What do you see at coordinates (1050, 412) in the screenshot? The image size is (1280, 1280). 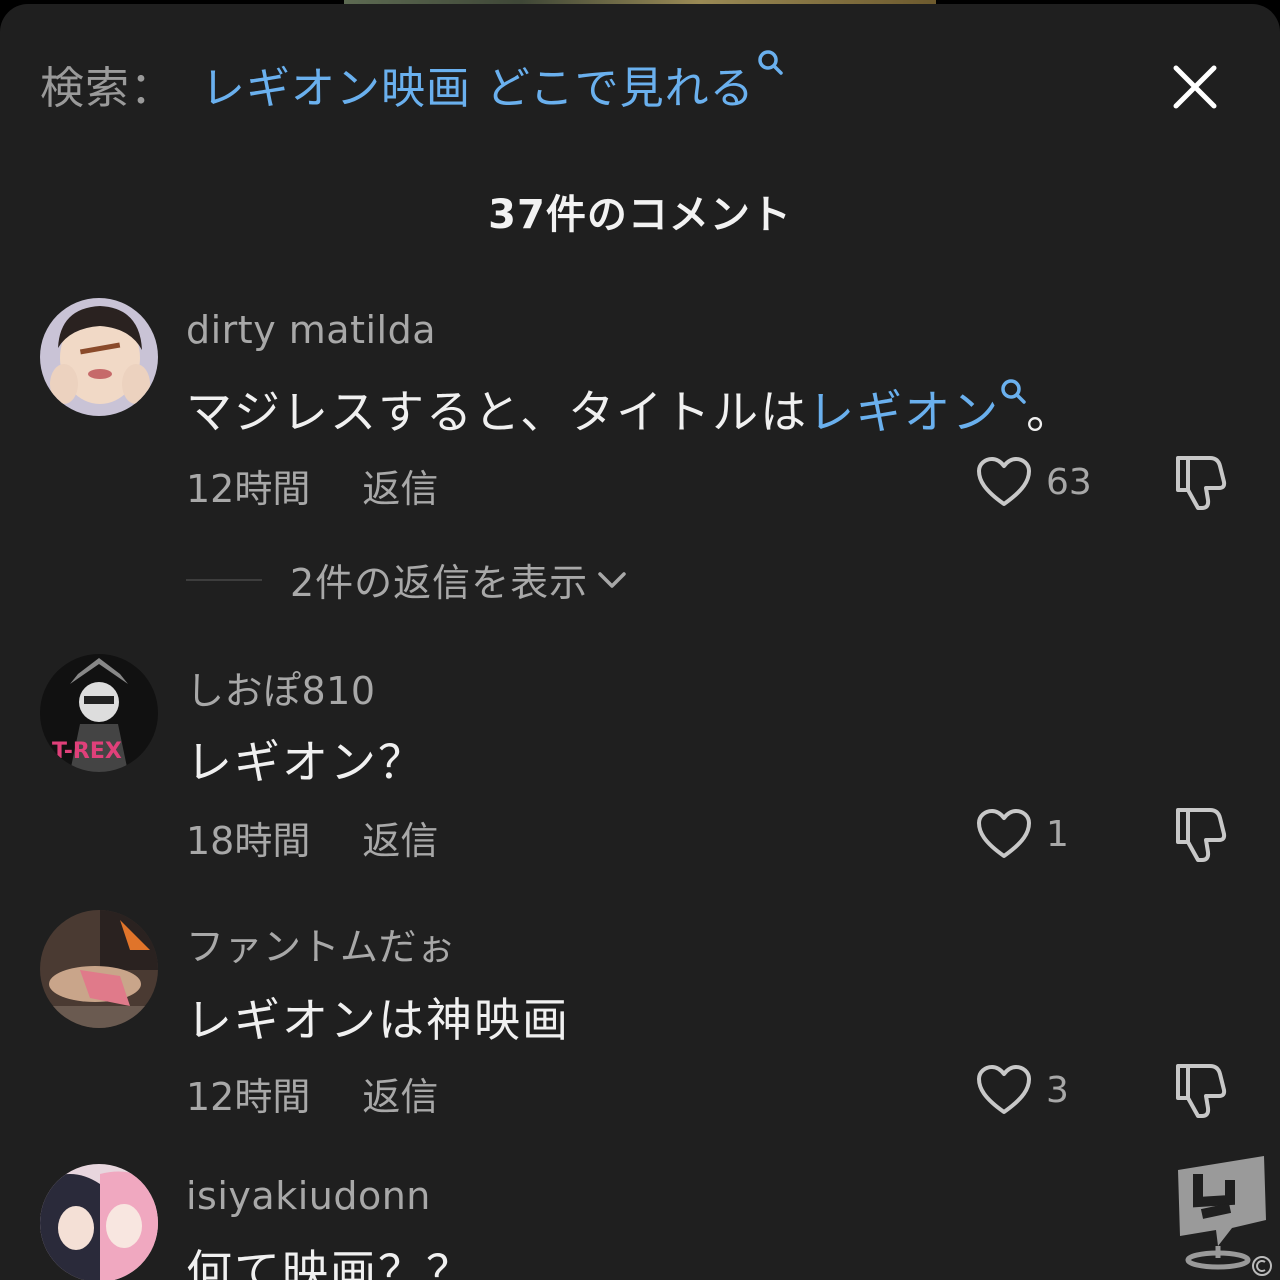 I see `comment-text-plain: 。` at bounding box center [1050, 412].